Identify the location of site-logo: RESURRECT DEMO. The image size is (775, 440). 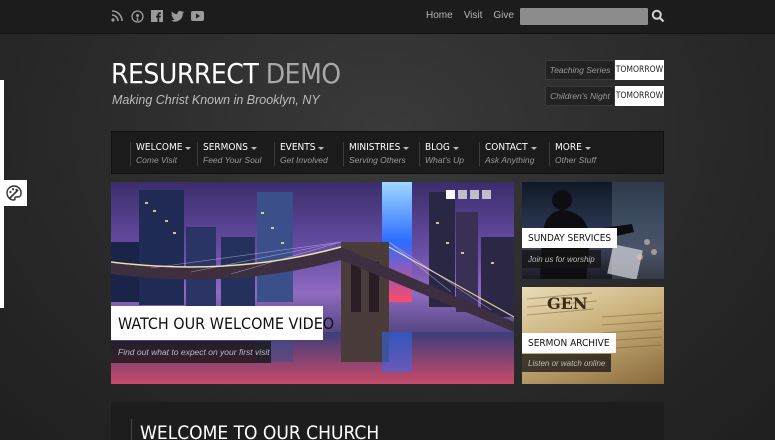
(226, 74).